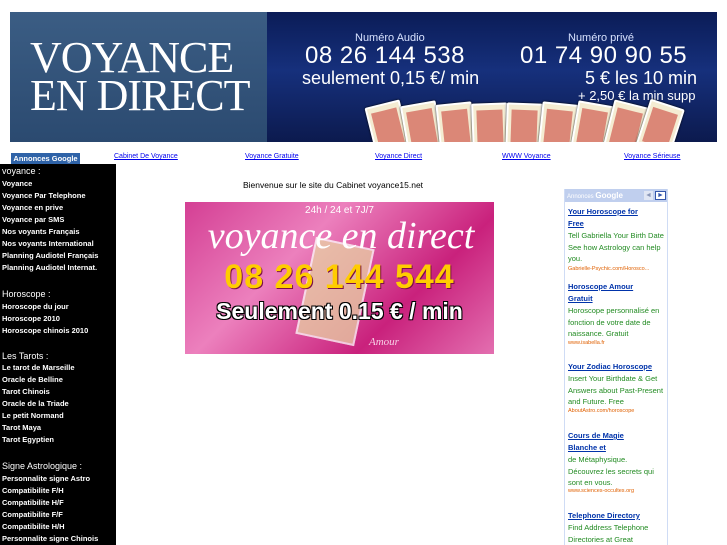 Image resolution: width=727 pixels, height=545 pixels. What do you see at coordinates (609, 195) in the screenshot?
I see `google-logo: Google` at bounding box center [609, 195].